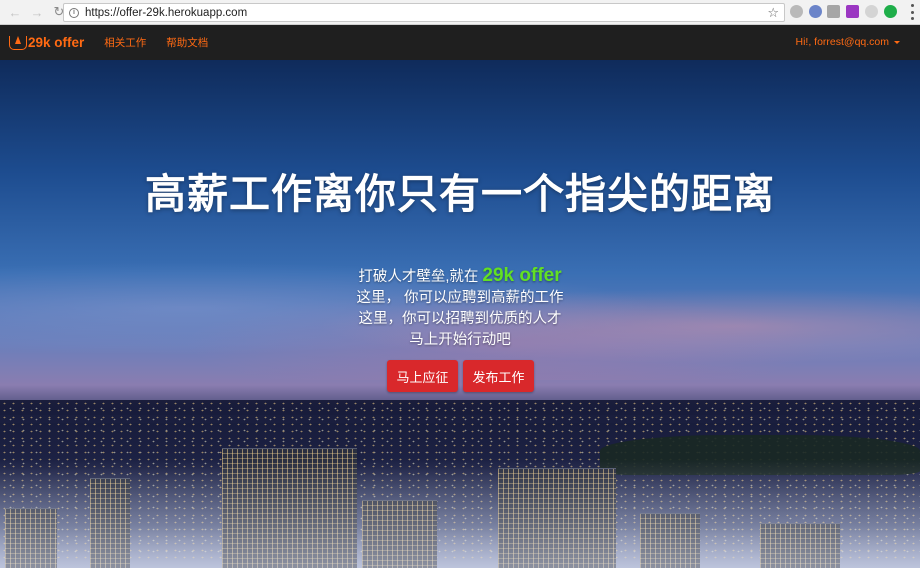  What do you see at coordinates (187, 42) in the screenshot?
I see `nav-link-help-docs: 帮助文档` at bounding box center [187, 42].